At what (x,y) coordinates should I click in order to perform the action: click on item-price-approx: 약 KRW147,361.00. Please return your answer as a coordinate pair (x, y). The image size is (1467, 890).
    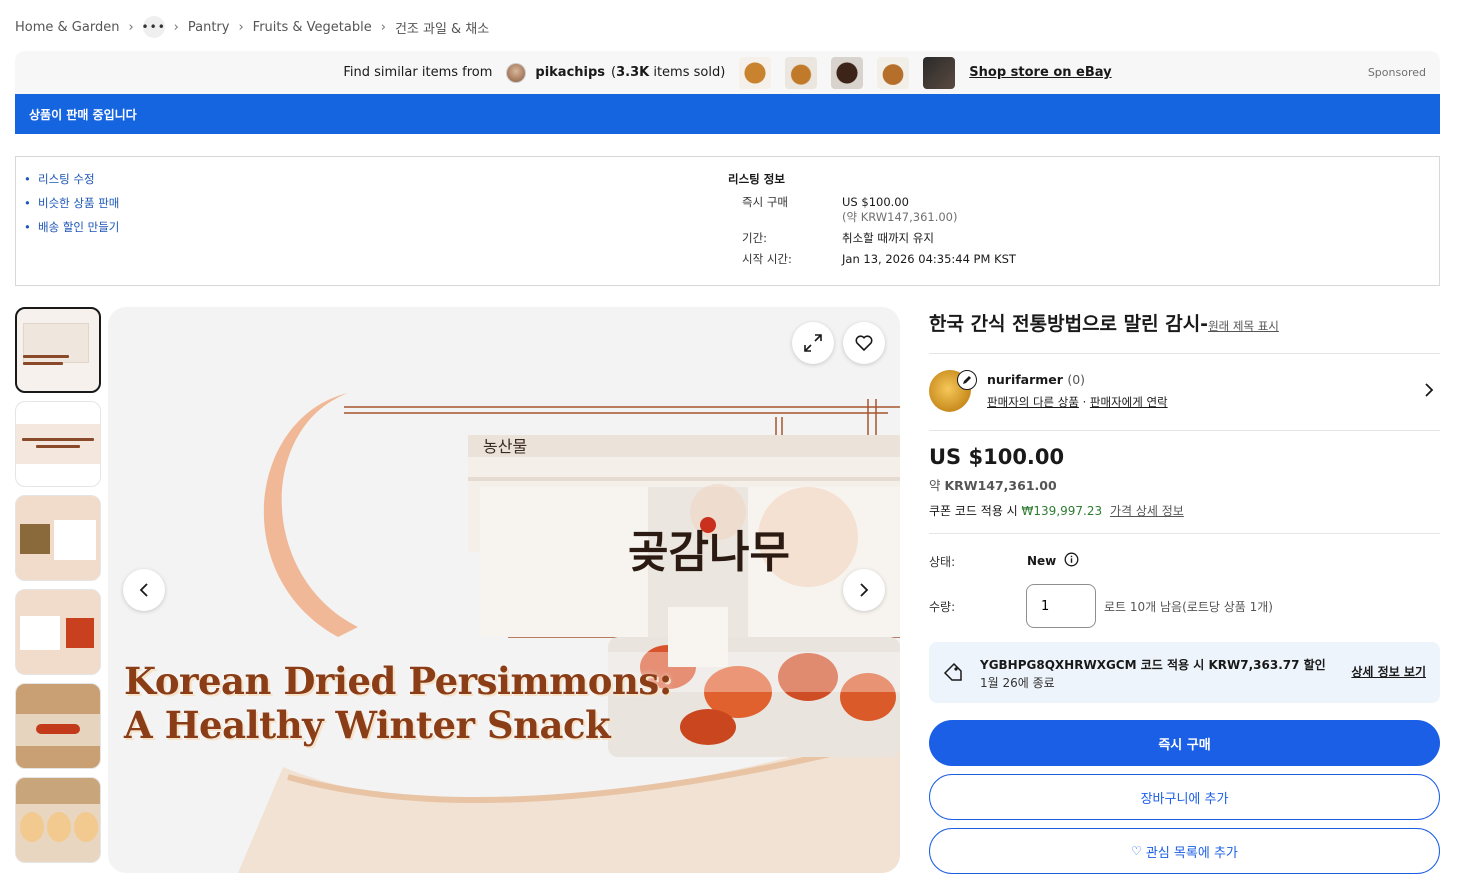
    Looking at the image, I should click on (993, 485).